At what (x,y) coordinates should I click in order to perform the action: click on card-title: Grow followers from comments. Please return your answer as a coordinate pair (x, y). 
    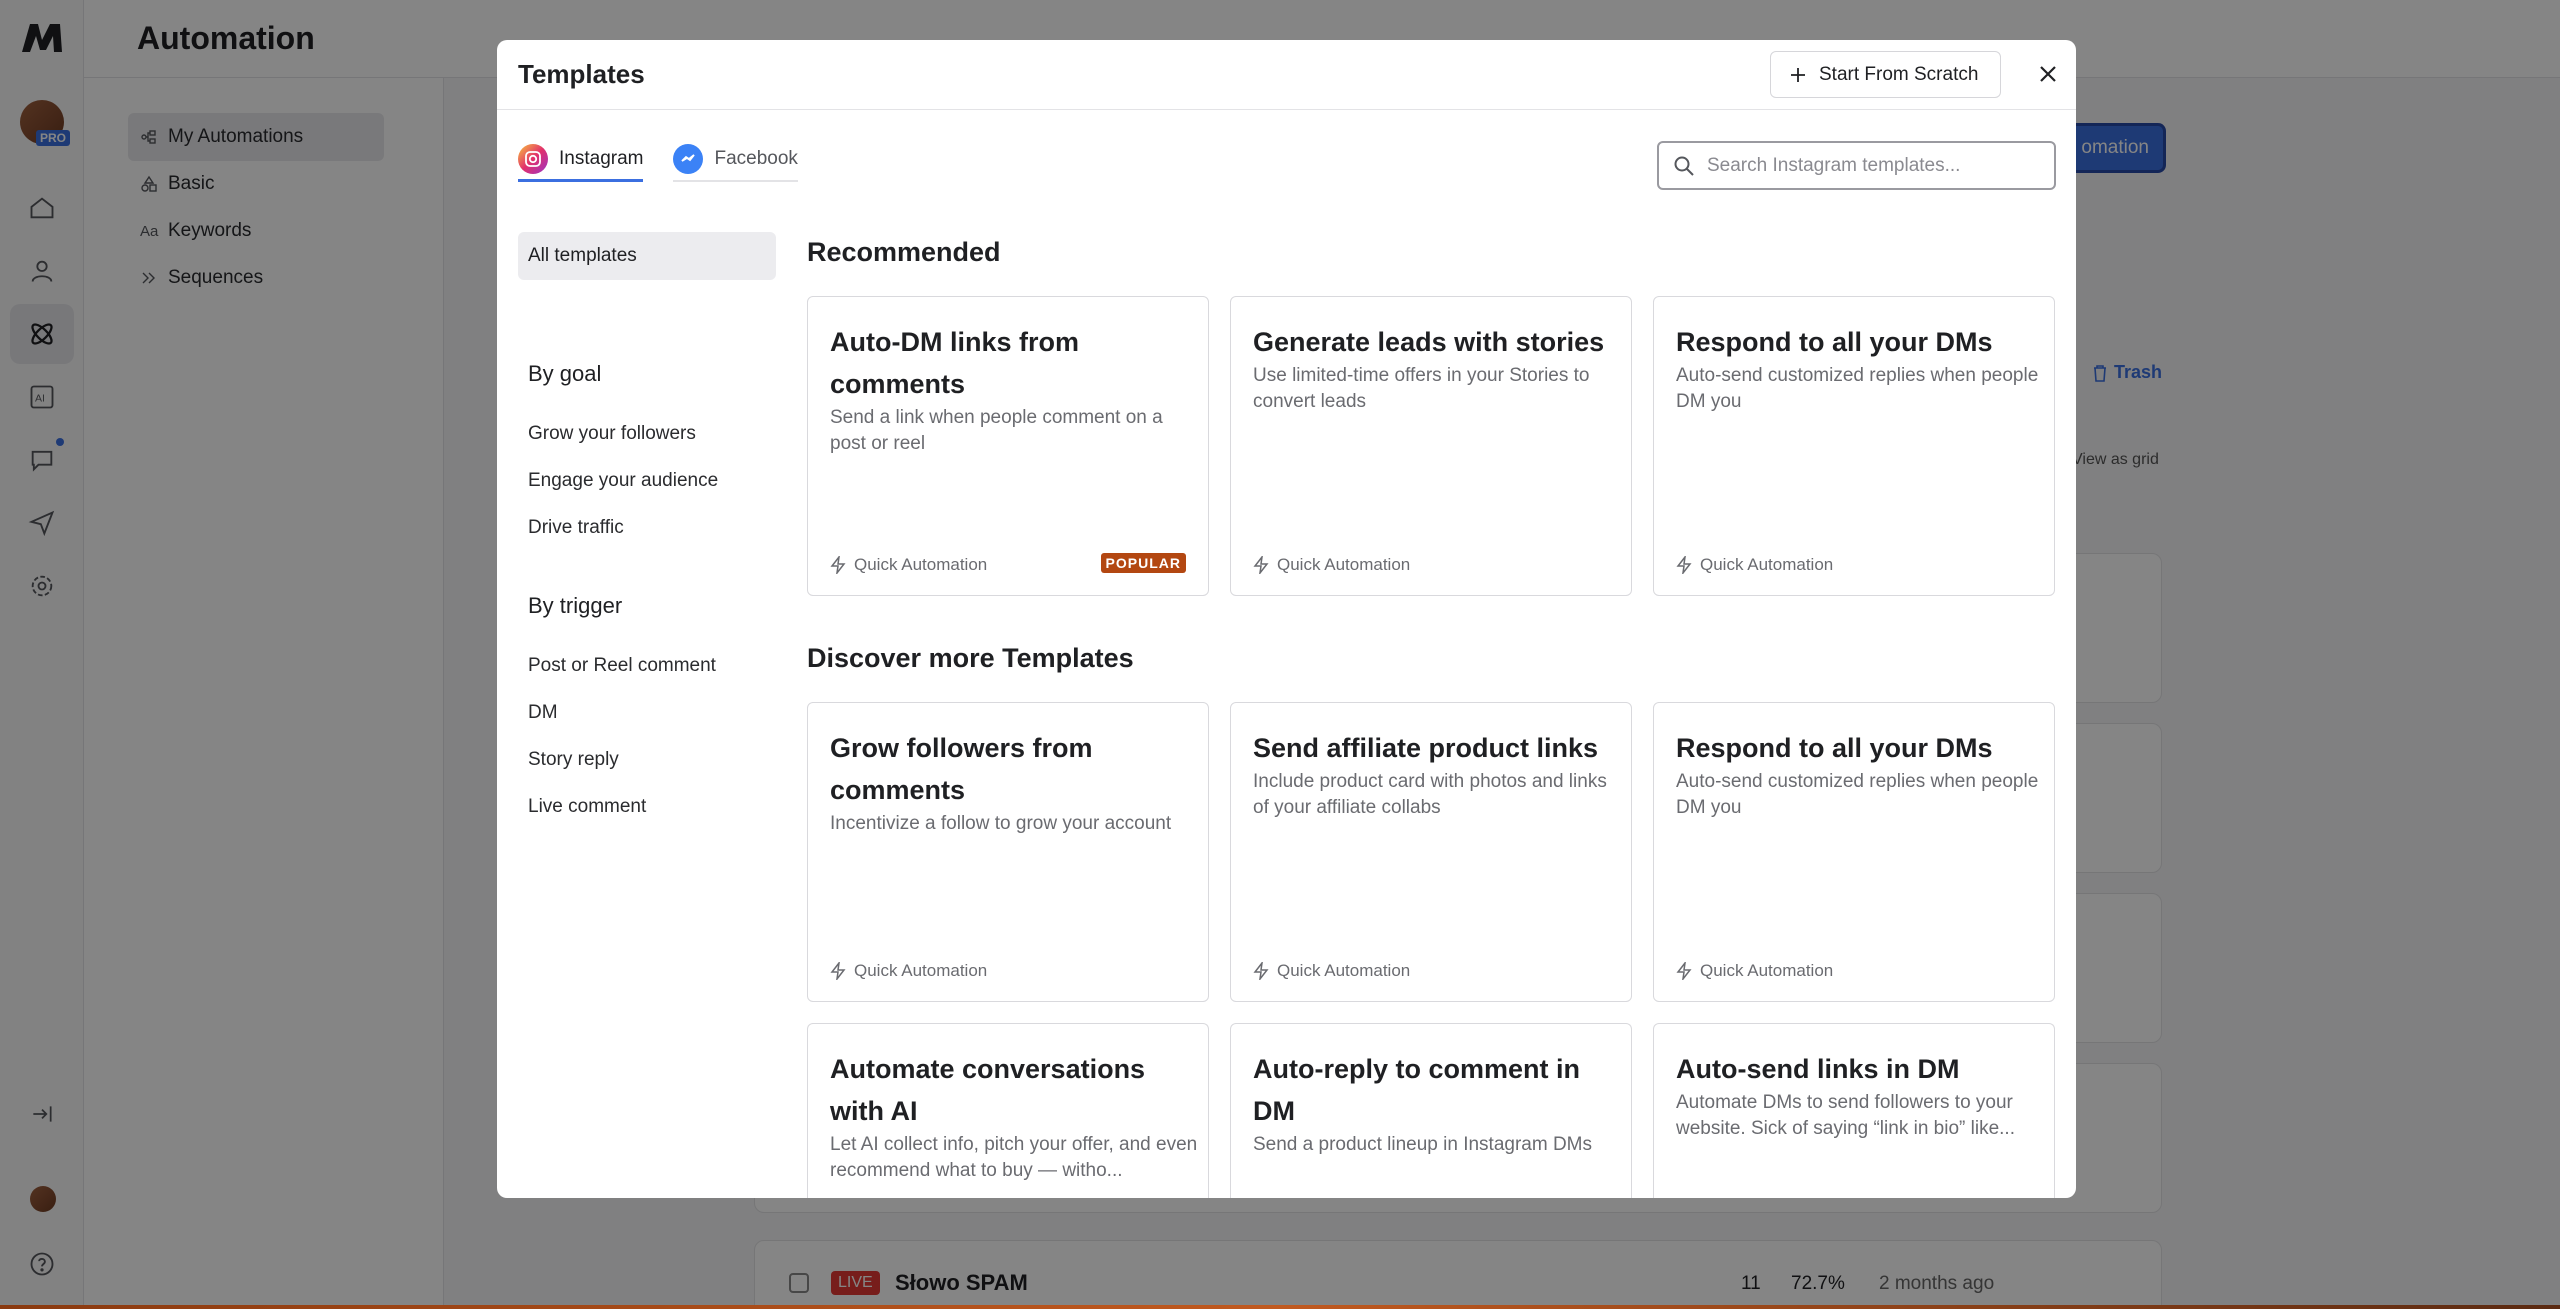
    Looking at the image, I should click on (961, 769).